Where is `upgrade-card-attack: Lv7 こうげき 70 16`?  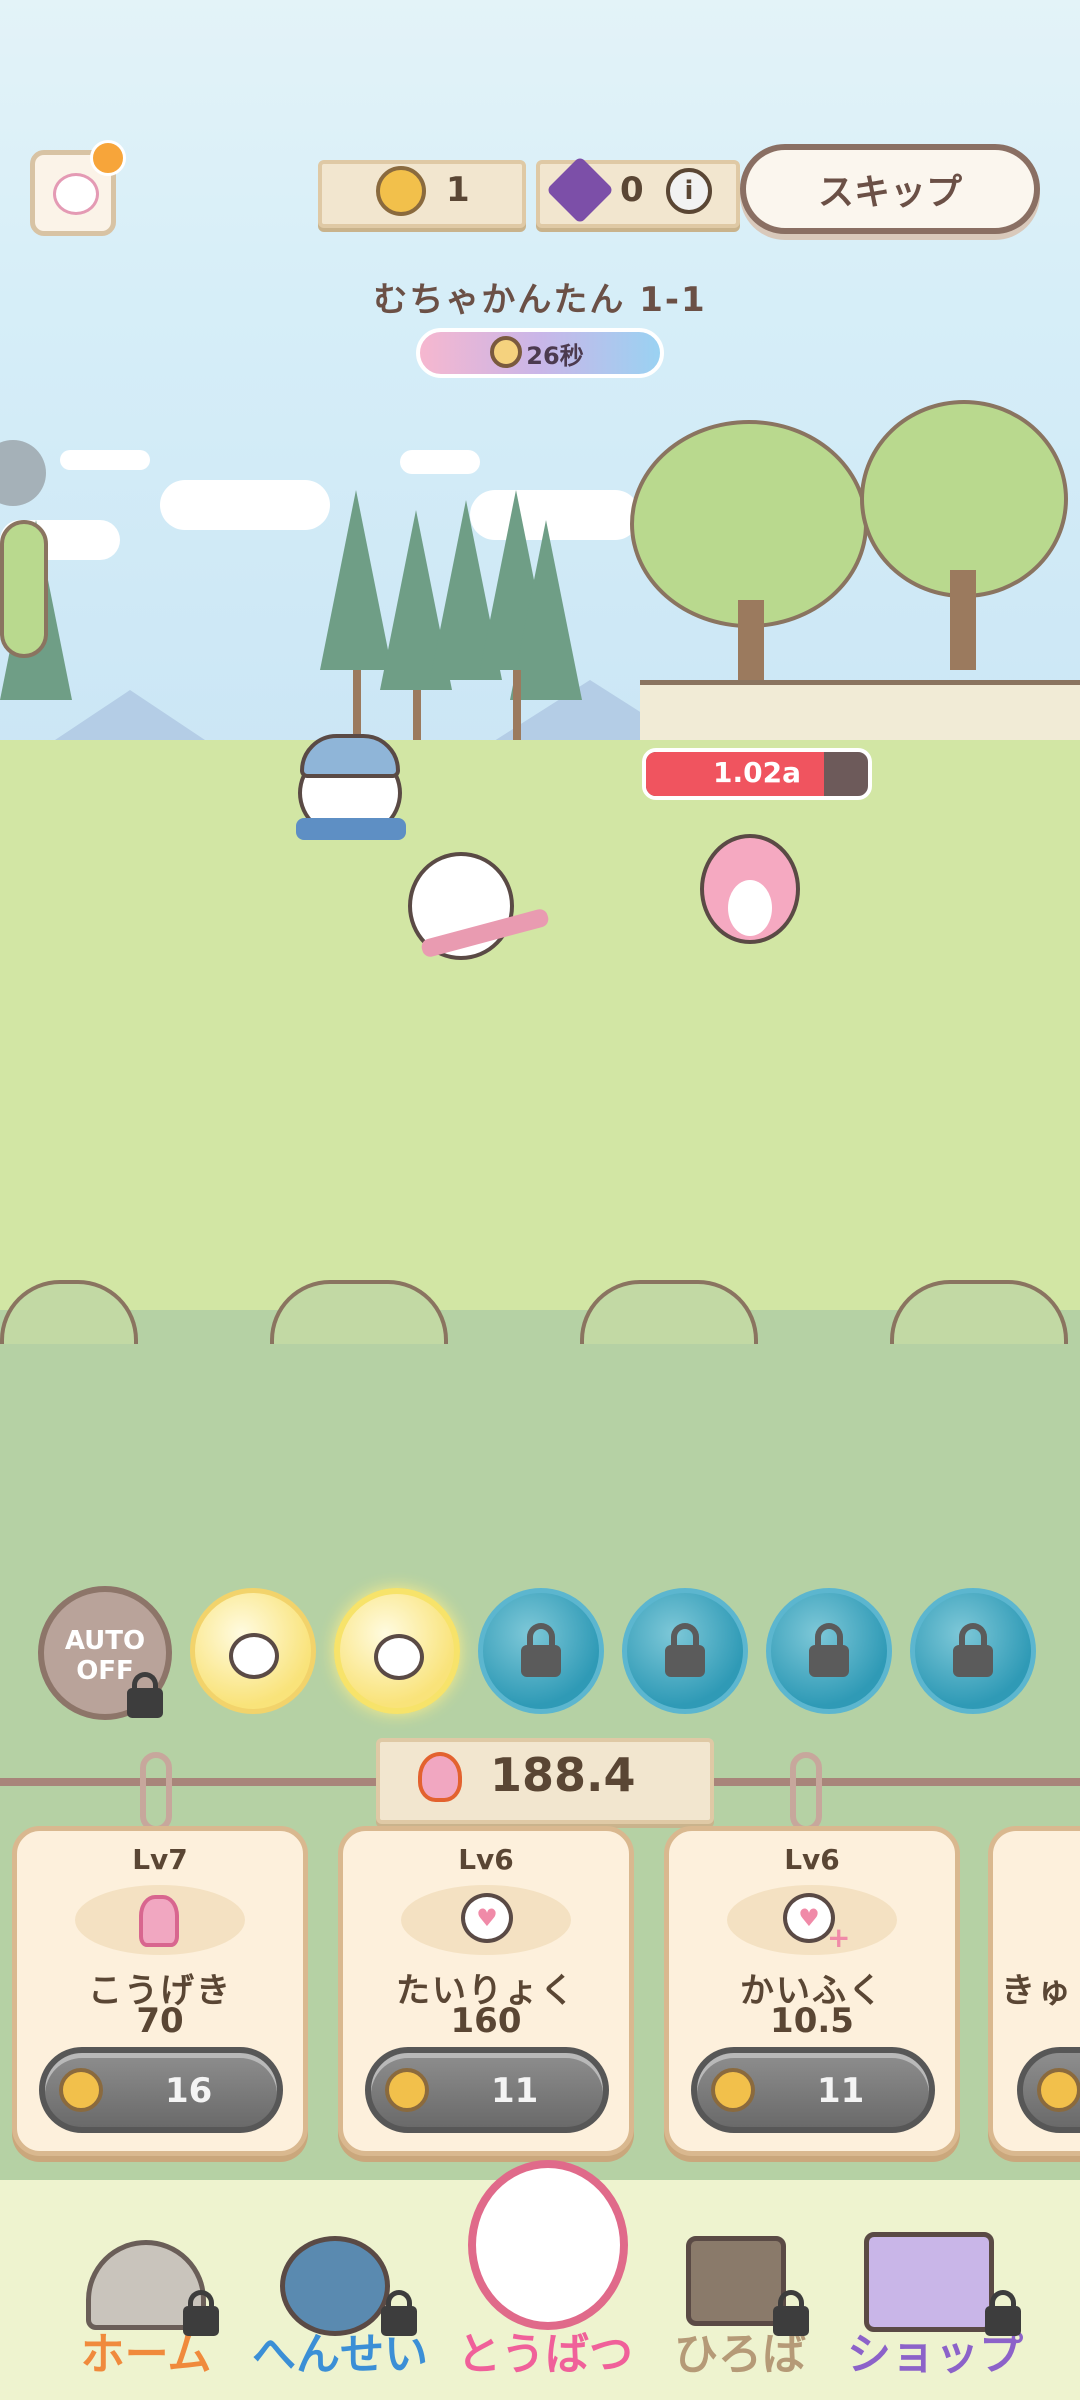
upgrade-card-attack: Lv7 こうげき 70 16 is located at coordinates (160, 1991).